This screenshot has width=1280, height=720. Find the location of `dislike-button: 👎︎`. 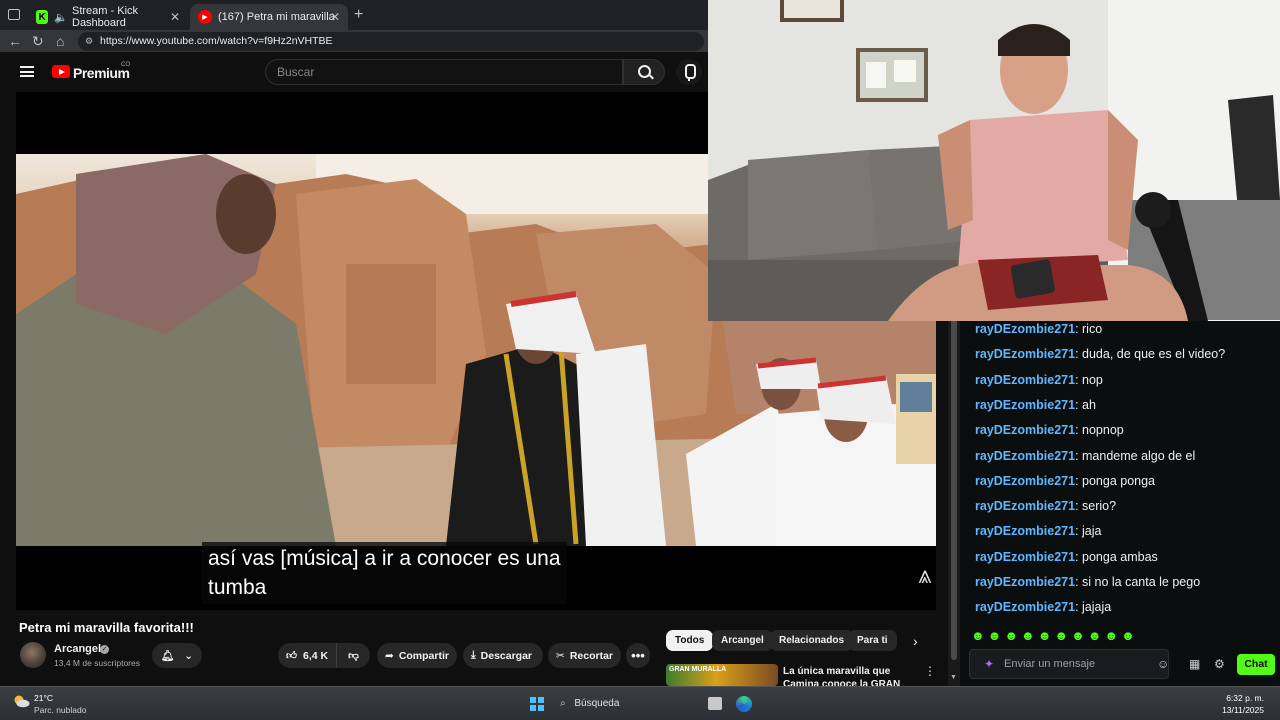

dislike-button: 👎︎ is located at coordinates (353, 655).